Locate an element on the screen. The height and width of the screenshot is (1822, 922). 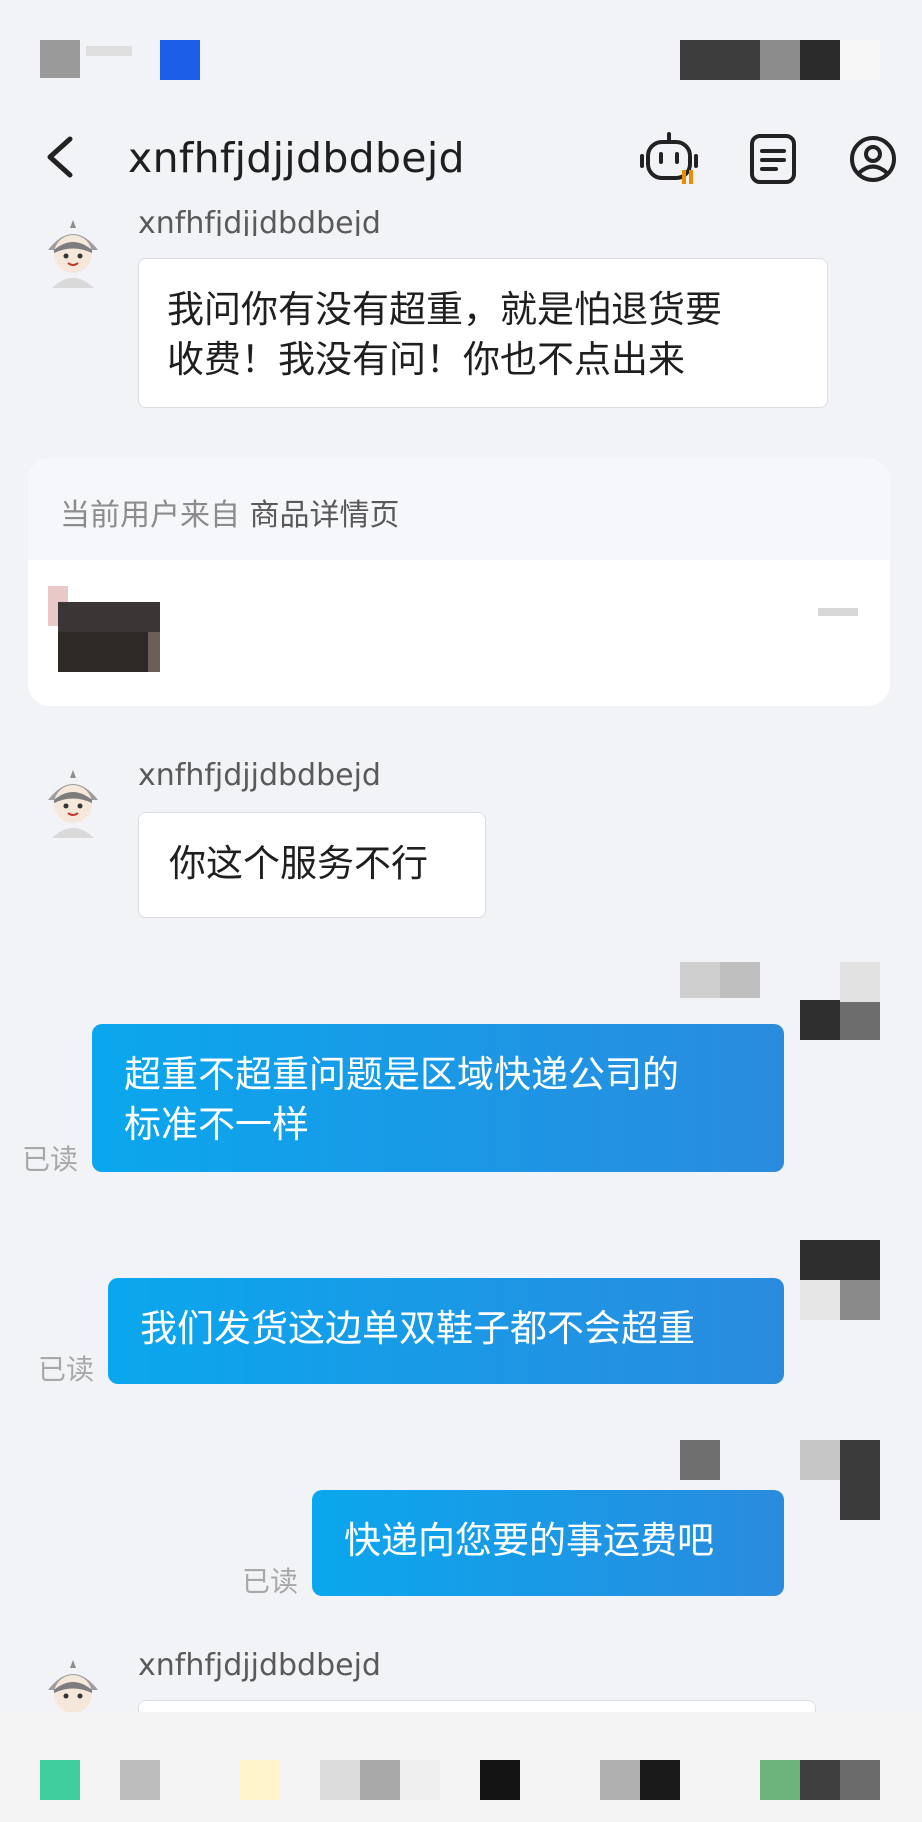
message-bubble: 快递向您要的事运费吧 is located at coordinates (548, 1543).